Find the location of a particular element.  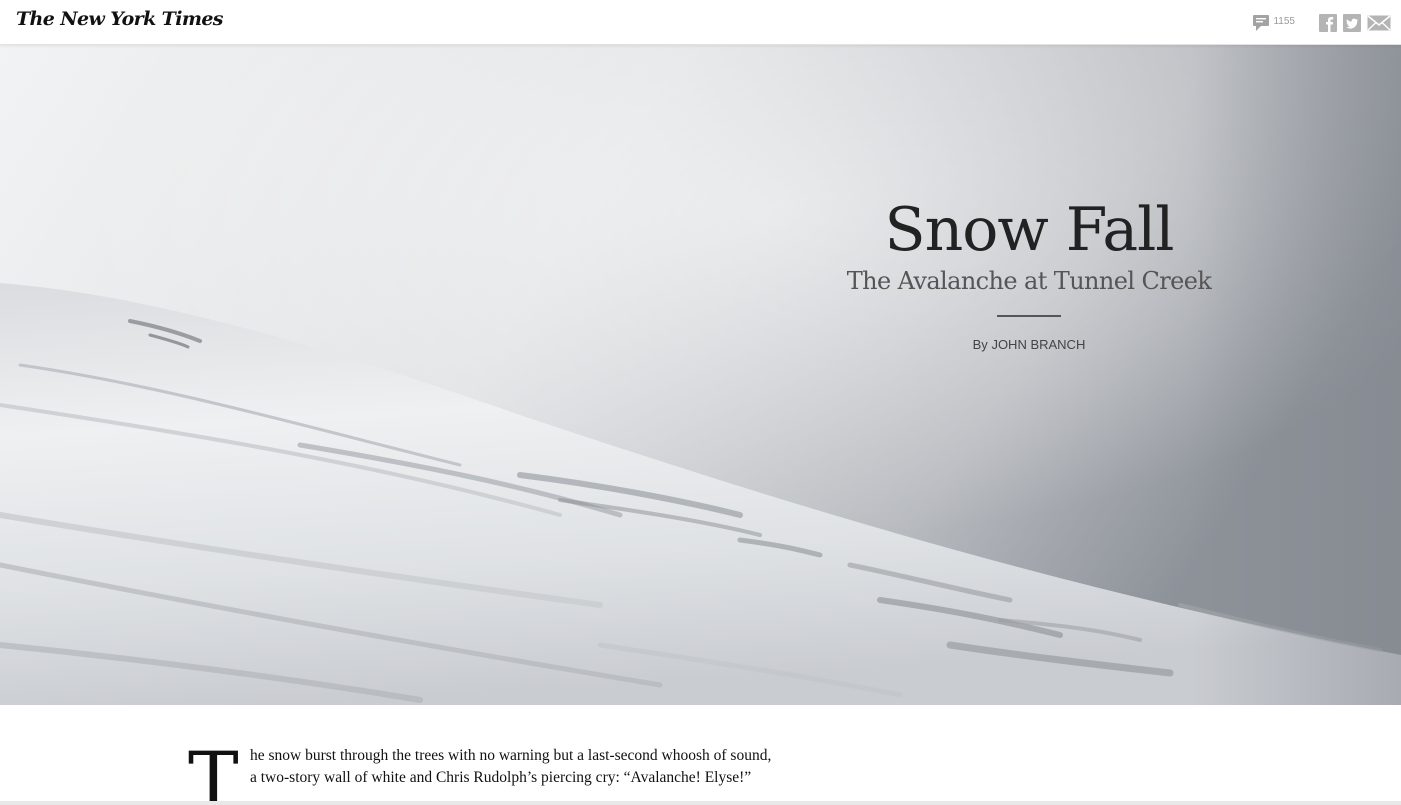

email-icon is located at coordinates (1379, 23).